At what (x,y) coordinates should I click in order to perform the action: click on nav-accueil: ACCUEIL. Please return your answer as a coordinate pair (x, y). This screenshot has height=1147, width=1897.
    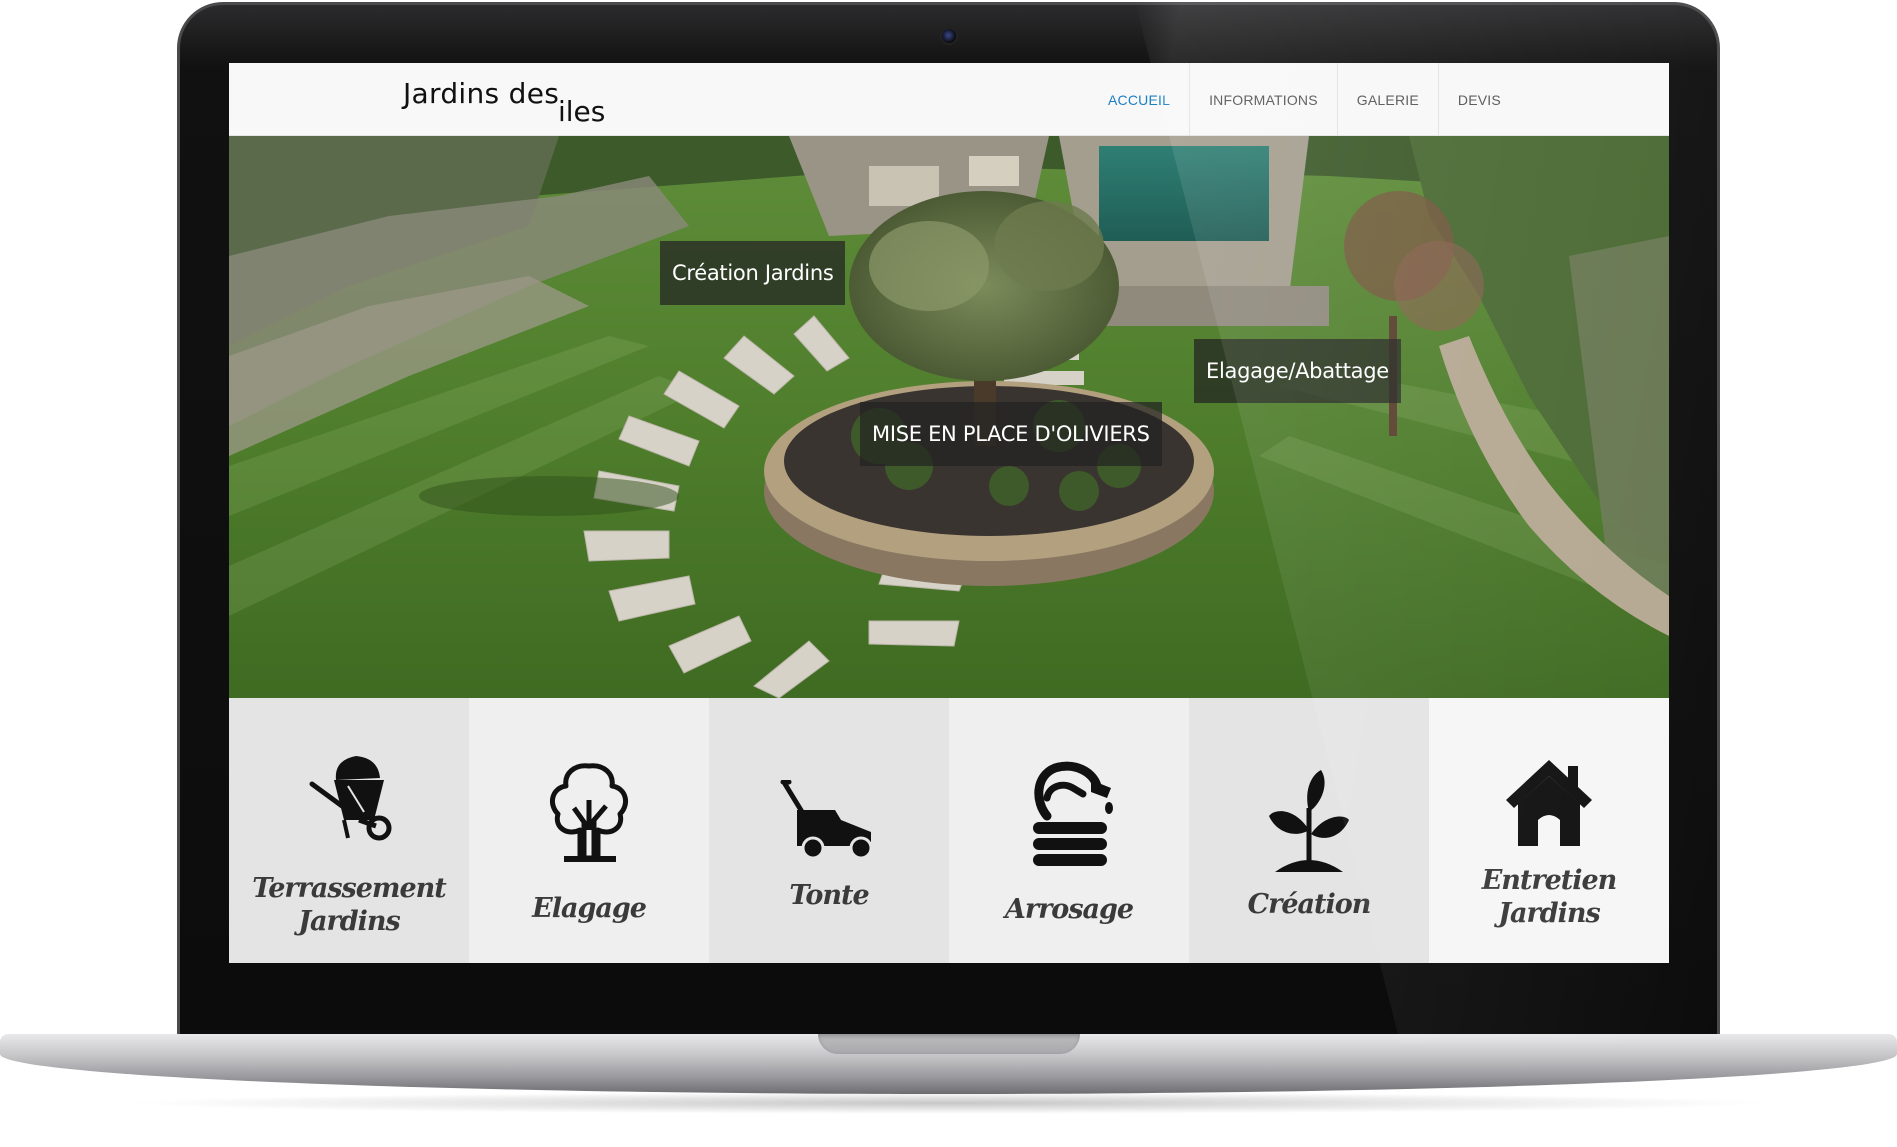
    Looking at the image, I should click on (1140, 101).